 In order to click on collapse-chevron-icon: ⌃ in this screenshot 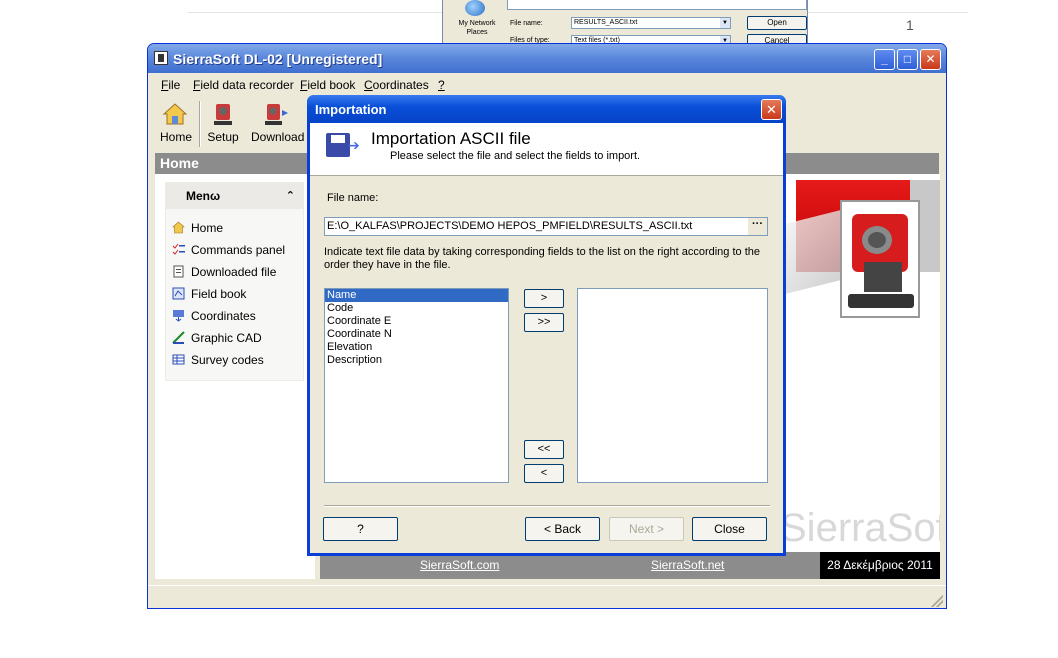, I will do `click(290, 196)`.